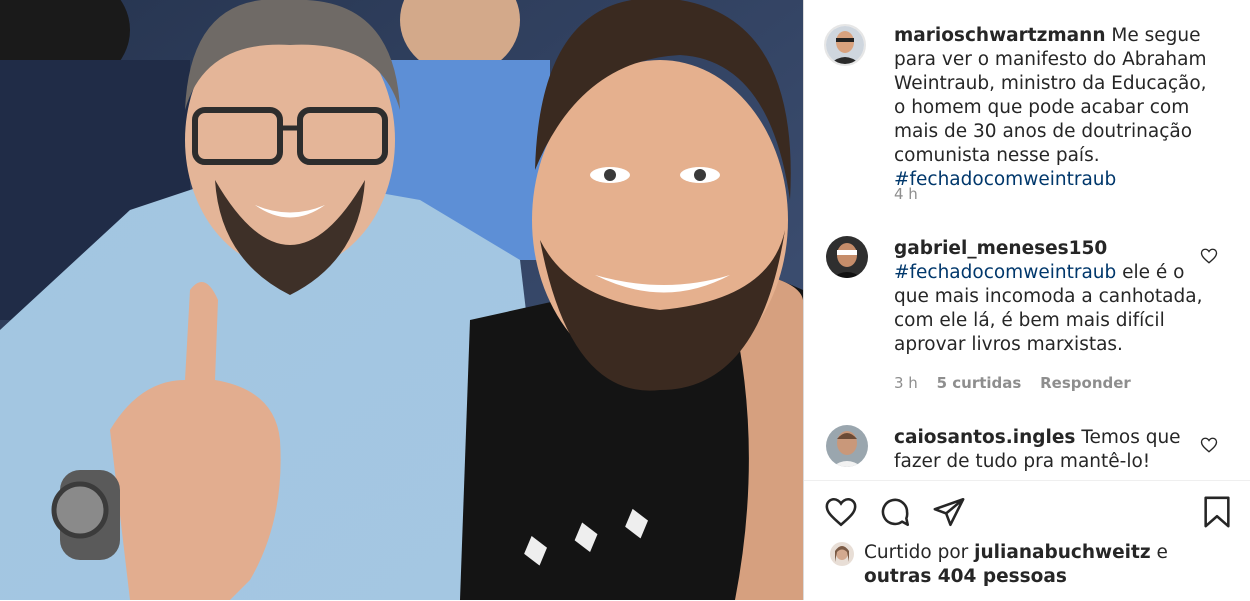  Describe the element at coordinates (1085, 383) in the screenshot. I see `reply-button: Responder` at that location.